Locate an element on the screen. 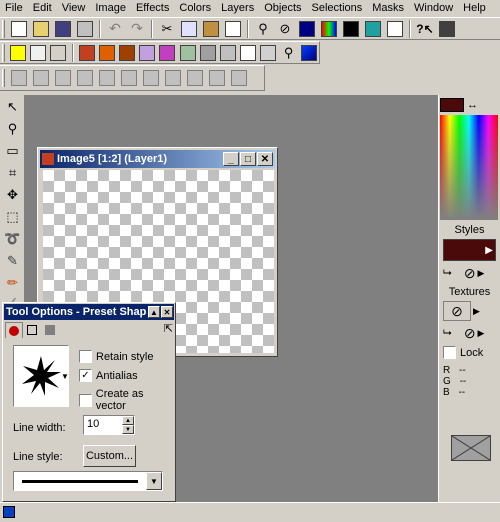 The width and height of the screenshot is (500, 522). spin-up-icon: ▲ is located at coordinates (128, 420).